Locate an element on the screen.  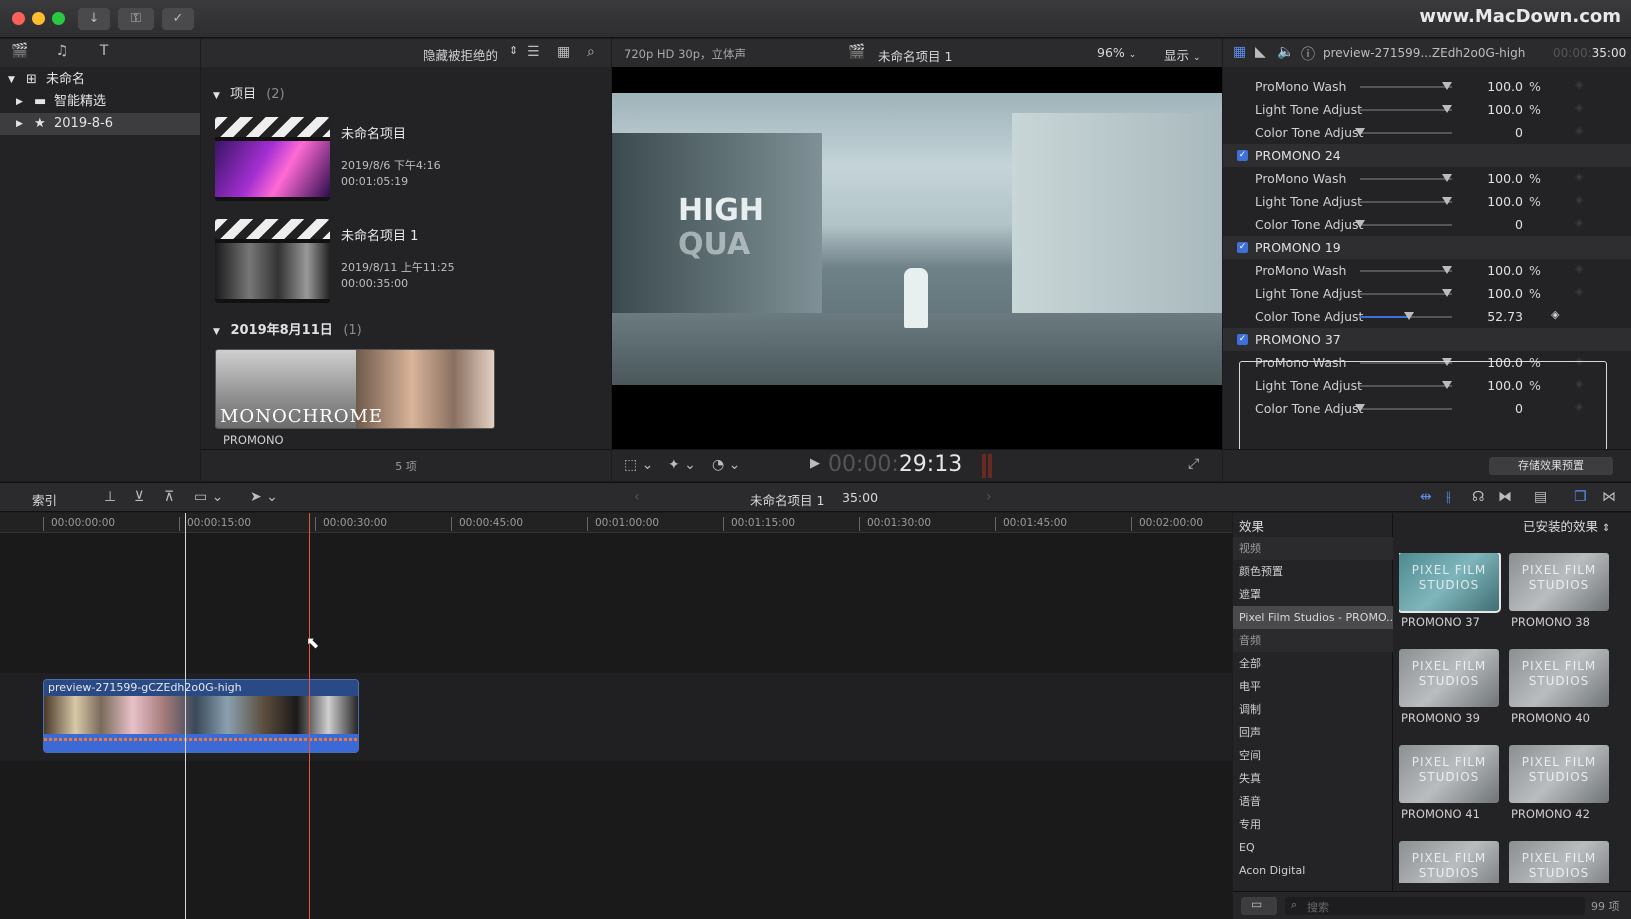
clip-appearance-icon: ▤ is located at coordinates (1540, 497).